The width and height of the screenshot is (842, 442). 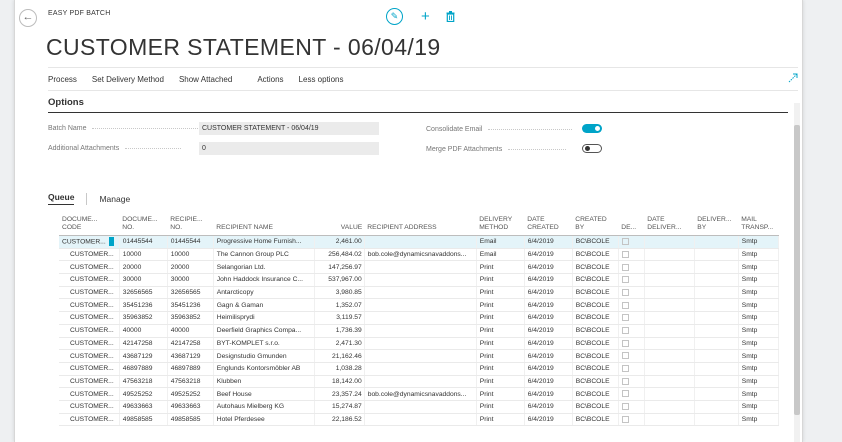 What do you see at coordinates (205, 79) in the screenshot?
I see `show-attached-action: Show Attached` at bounding box center [205, 79].